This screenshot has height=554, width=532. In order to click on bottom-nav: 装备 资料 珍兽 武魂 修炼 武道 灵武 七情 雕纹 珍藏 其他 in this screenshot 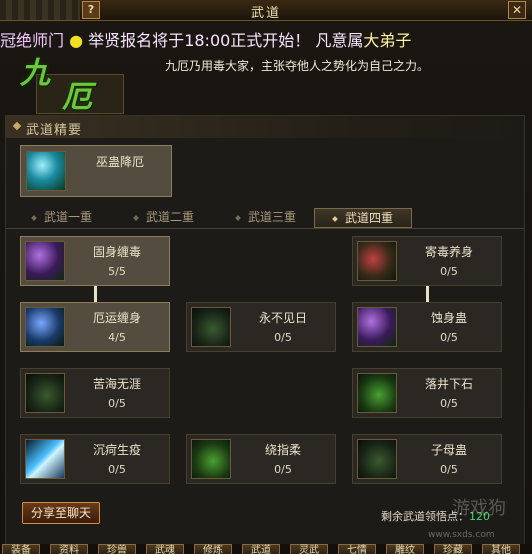, I will do `click(266, 549)`.